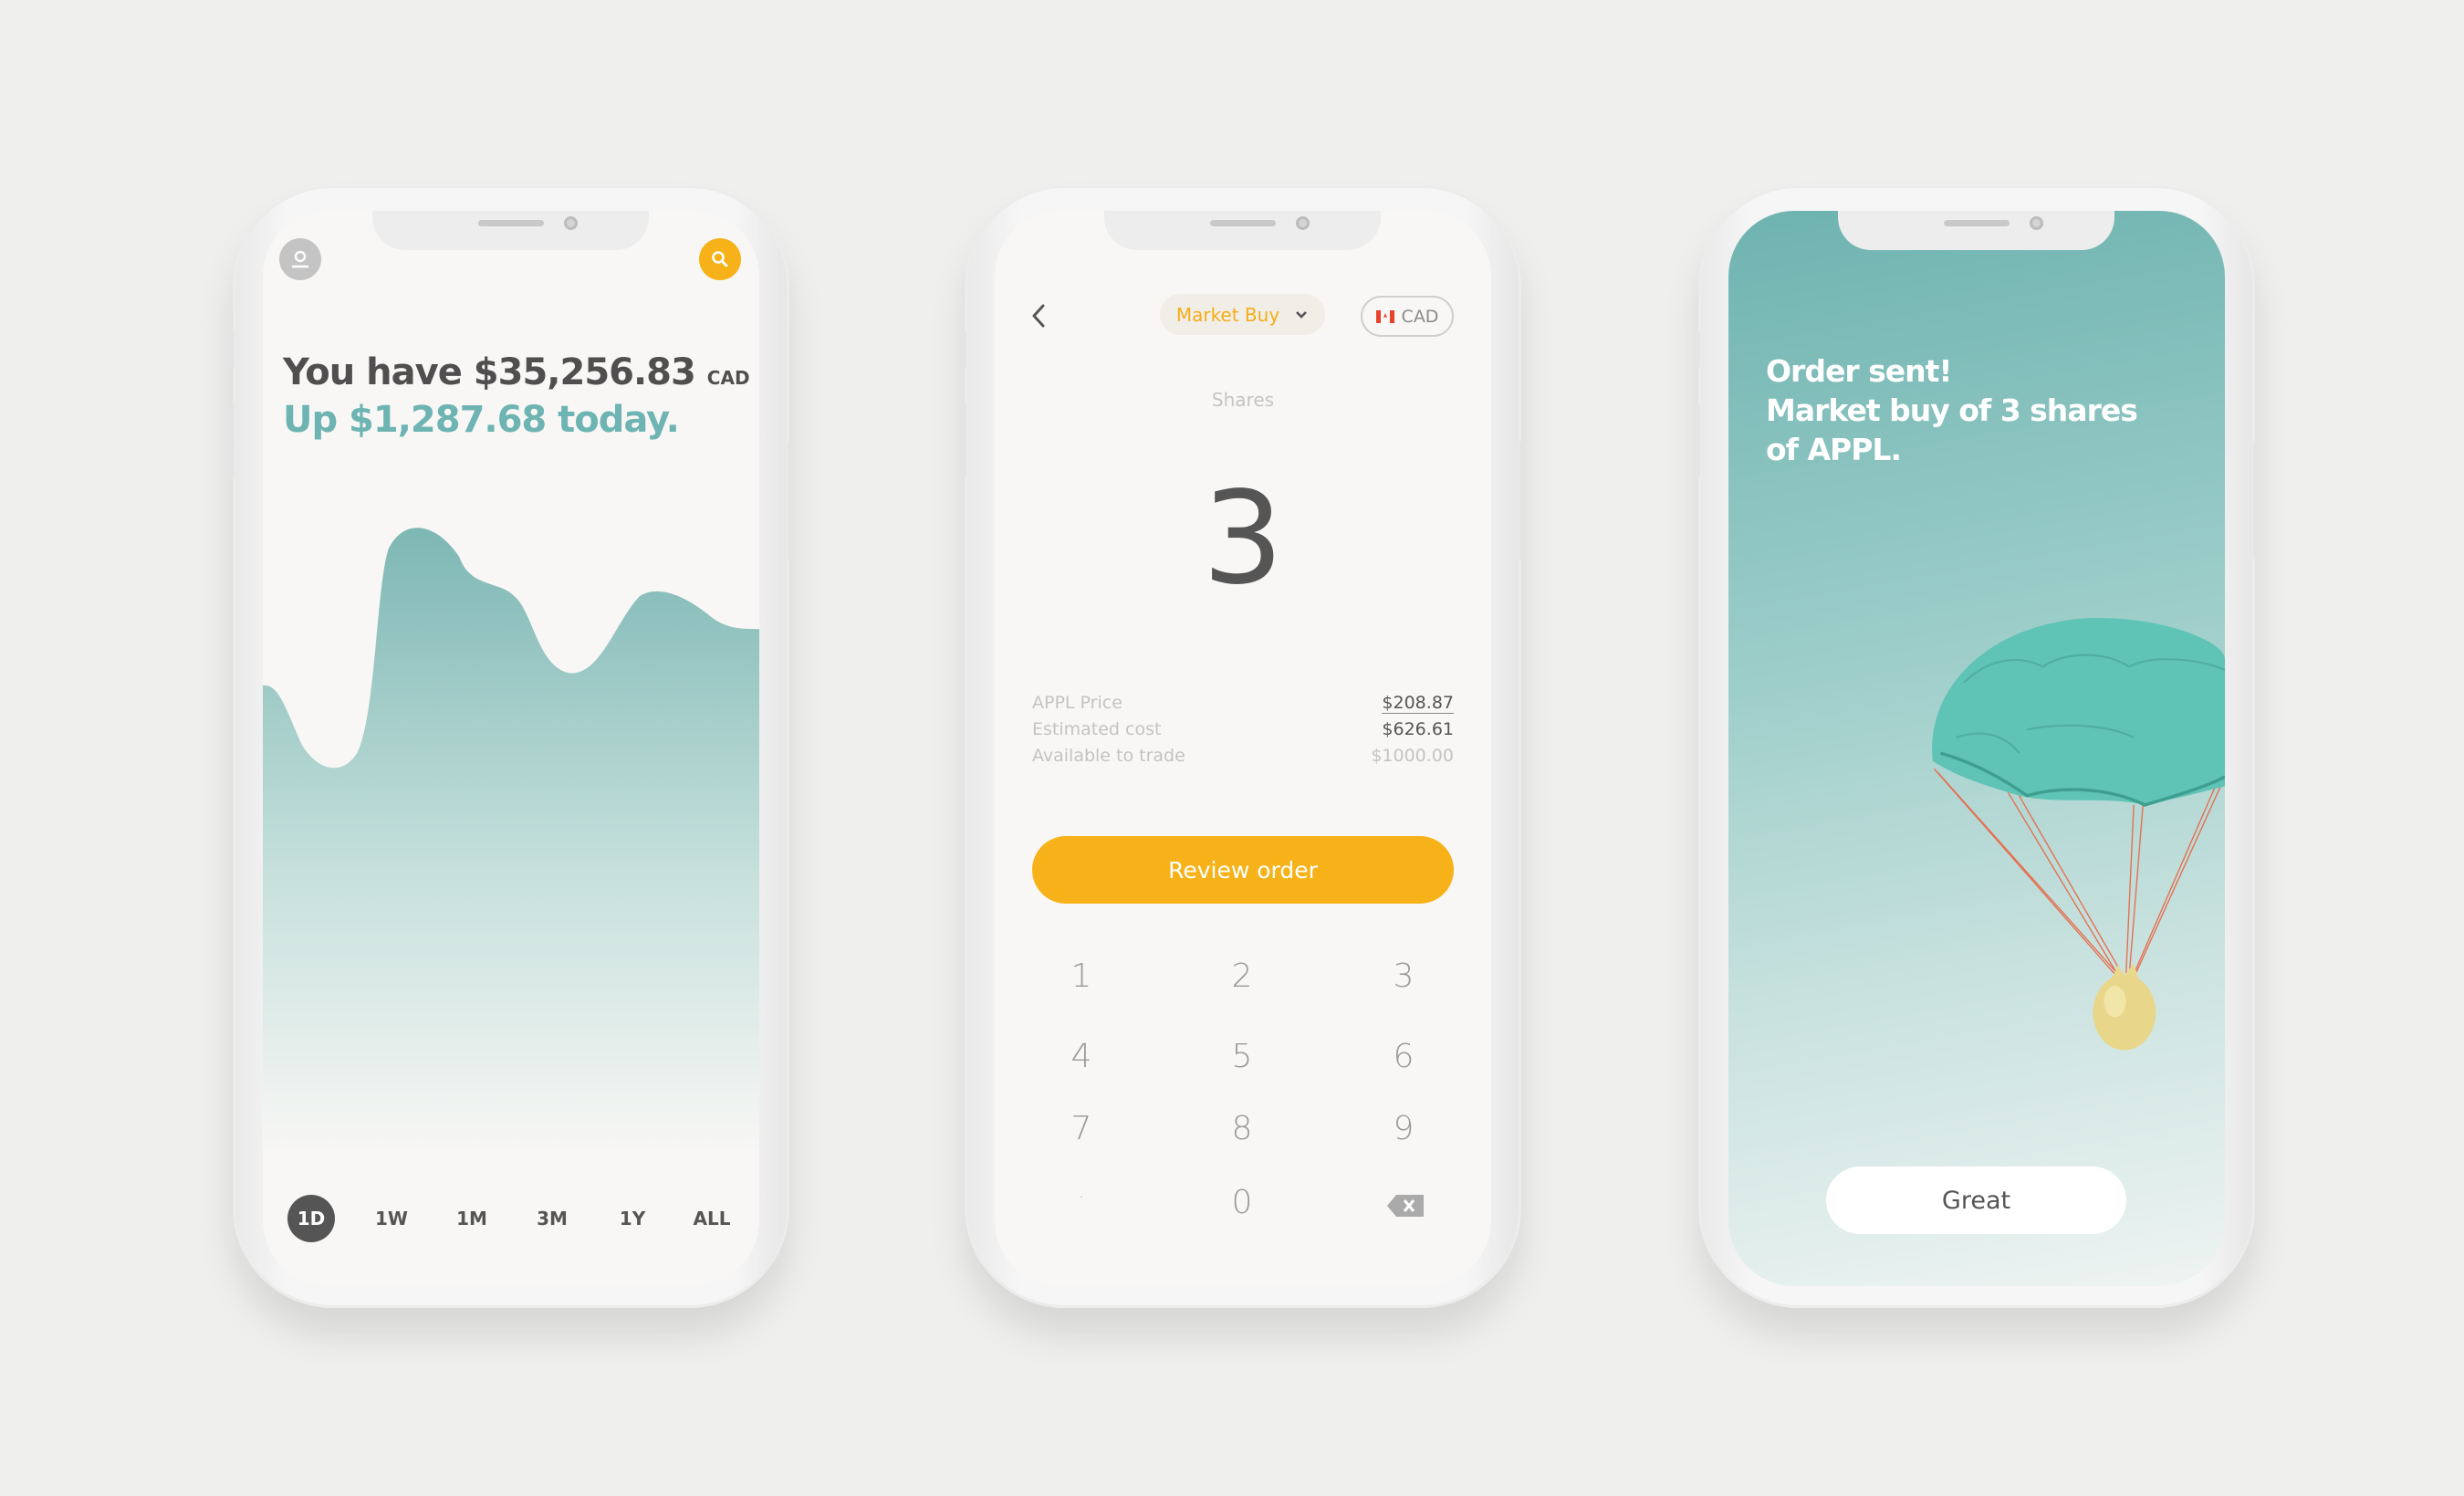 The width and height of the screenshot is (2464, 1496). What do you see at coordinates (552, 1218) in the screenshot?
I see `timeframe-3m: 3M` at bounding box center [552, 1218].